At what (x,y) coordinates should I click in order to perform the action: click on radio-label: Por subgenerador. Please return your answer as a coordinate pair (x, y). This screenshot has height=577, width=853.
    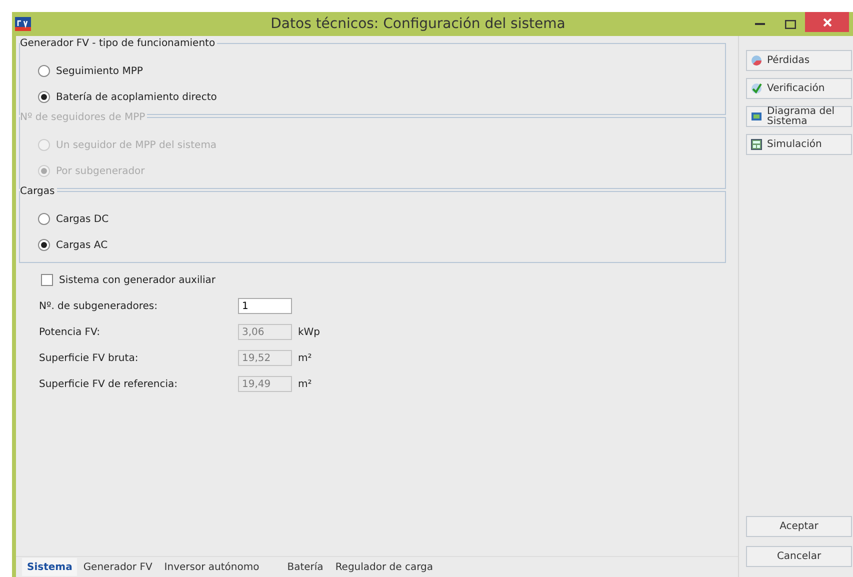
    Looking at the image, I should click on (100, 171).